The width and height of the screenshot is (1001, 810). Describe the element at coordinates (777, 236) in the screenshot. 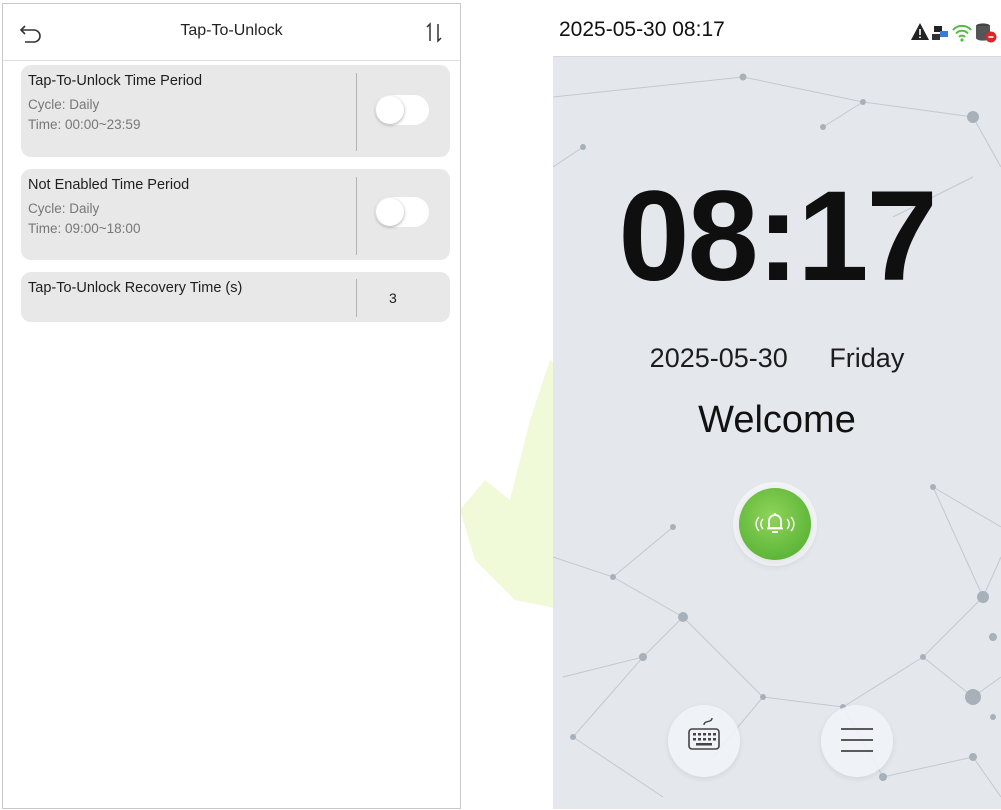

I see `main-clock: 08:17` at that location.